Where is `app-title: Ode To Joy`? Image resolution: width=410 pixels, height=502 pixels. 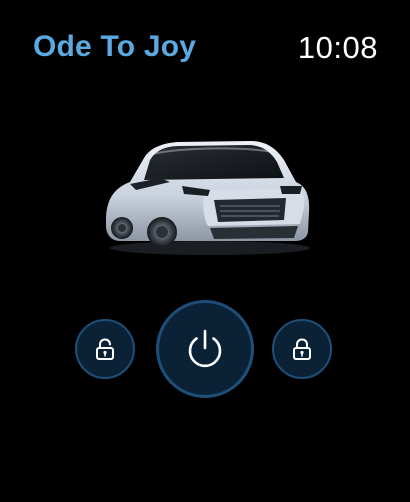 app-title: Ode To Joy is located at coordinates (115, 46).